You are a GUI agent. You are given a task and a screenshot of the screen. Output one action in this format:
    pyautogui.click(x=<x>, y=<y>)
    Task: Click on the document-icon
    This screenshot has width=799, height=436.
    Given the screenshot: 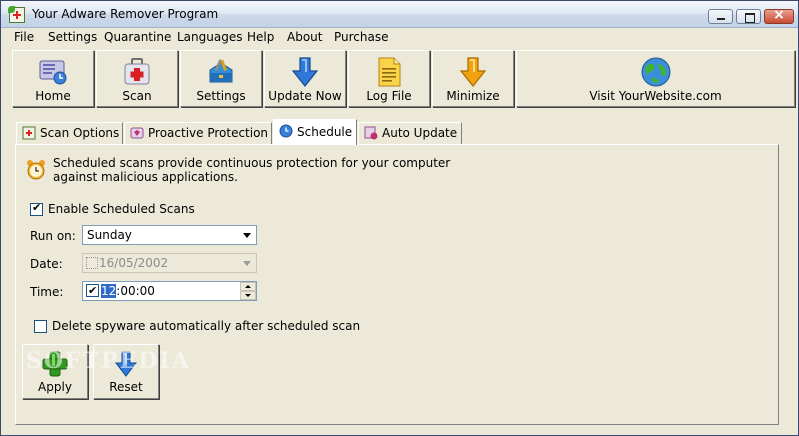 What is the action you would take?
    pyautogui.click(x=389, y=72)
    